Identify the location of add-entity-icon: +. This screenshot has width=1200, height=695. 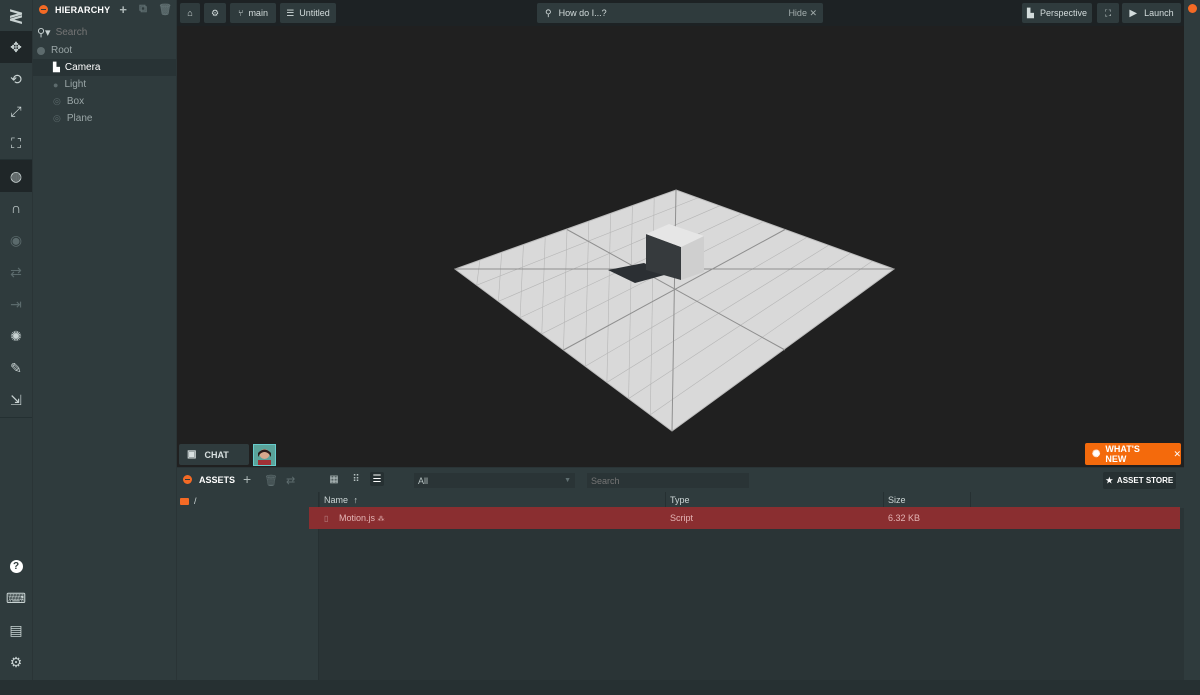
(123, 9).